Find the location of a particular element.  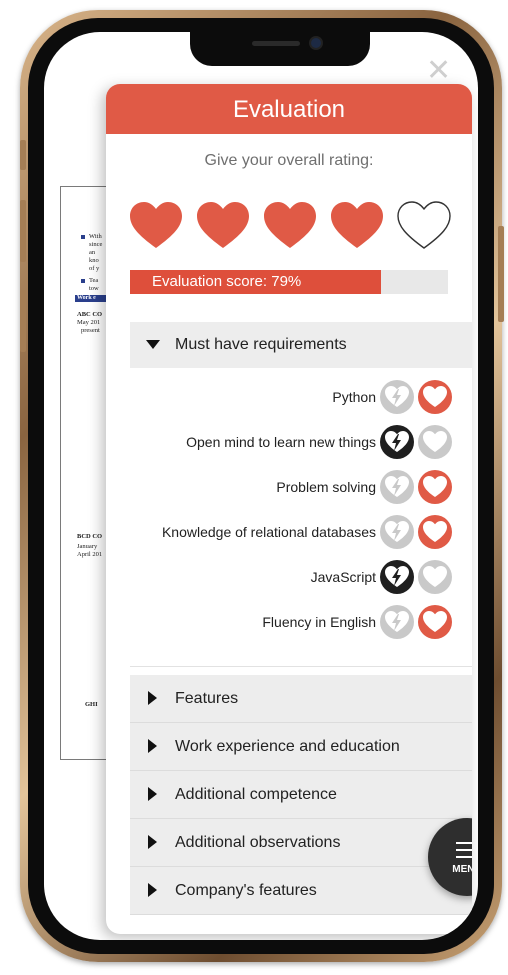

score-bar: Evaluation score: 79% is located at coordinates (289, 282).